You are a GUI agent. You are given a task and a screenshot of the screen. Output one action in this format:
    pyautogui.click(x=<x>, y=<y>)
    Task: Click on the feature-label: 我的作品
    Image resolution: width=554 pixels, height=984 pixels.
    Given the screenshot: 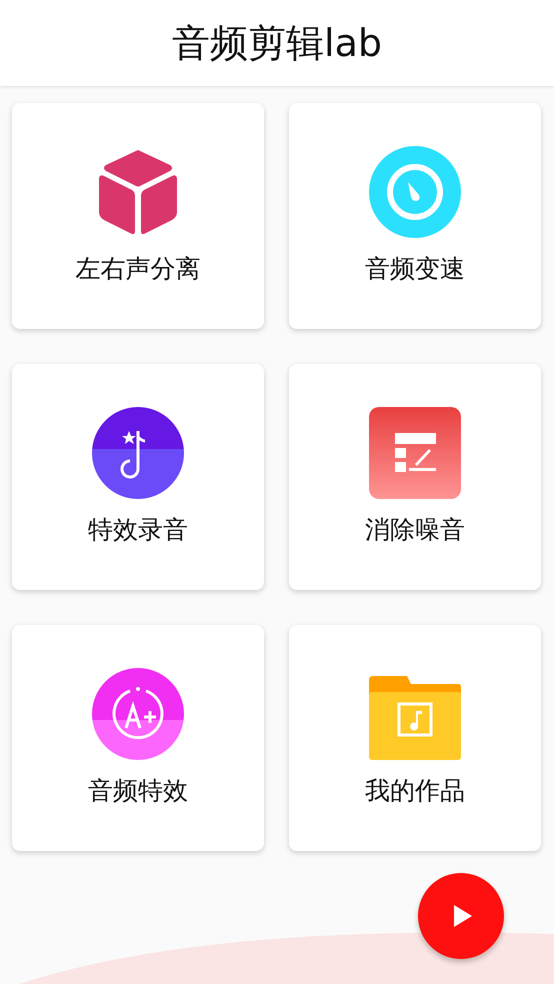 What is the action you would take?
    pyautogui.click(x=415, y=791)
    